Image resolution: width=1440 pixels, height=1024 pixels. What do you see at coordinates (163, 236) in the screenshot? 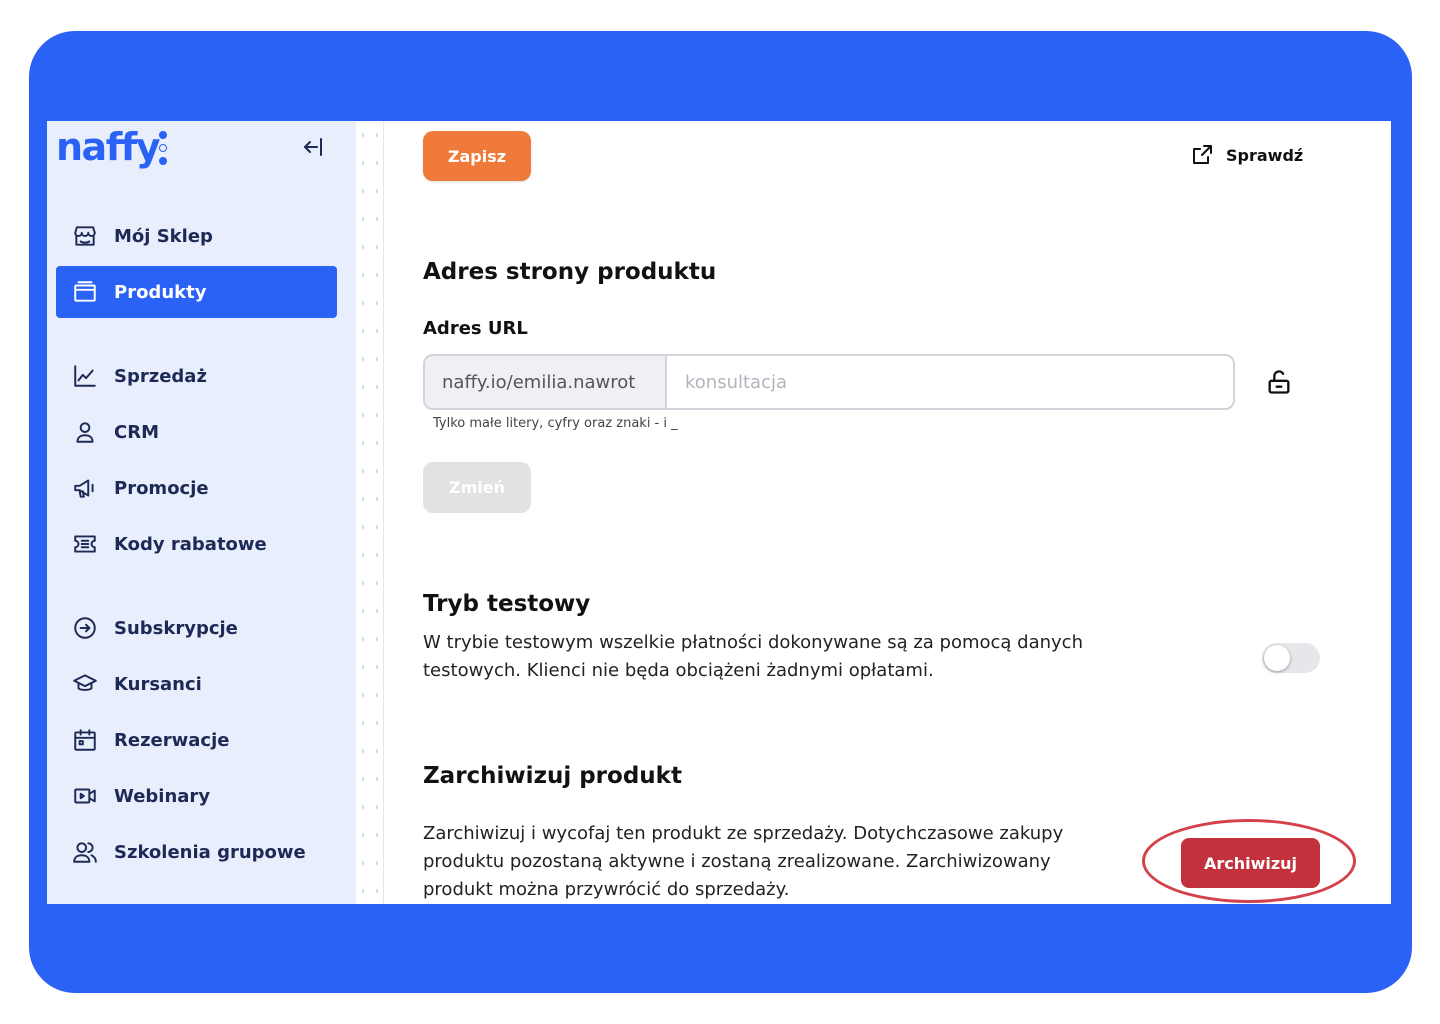
I see `sidebar-item-label: Mój Sklep` at bounding box center [163, 236].